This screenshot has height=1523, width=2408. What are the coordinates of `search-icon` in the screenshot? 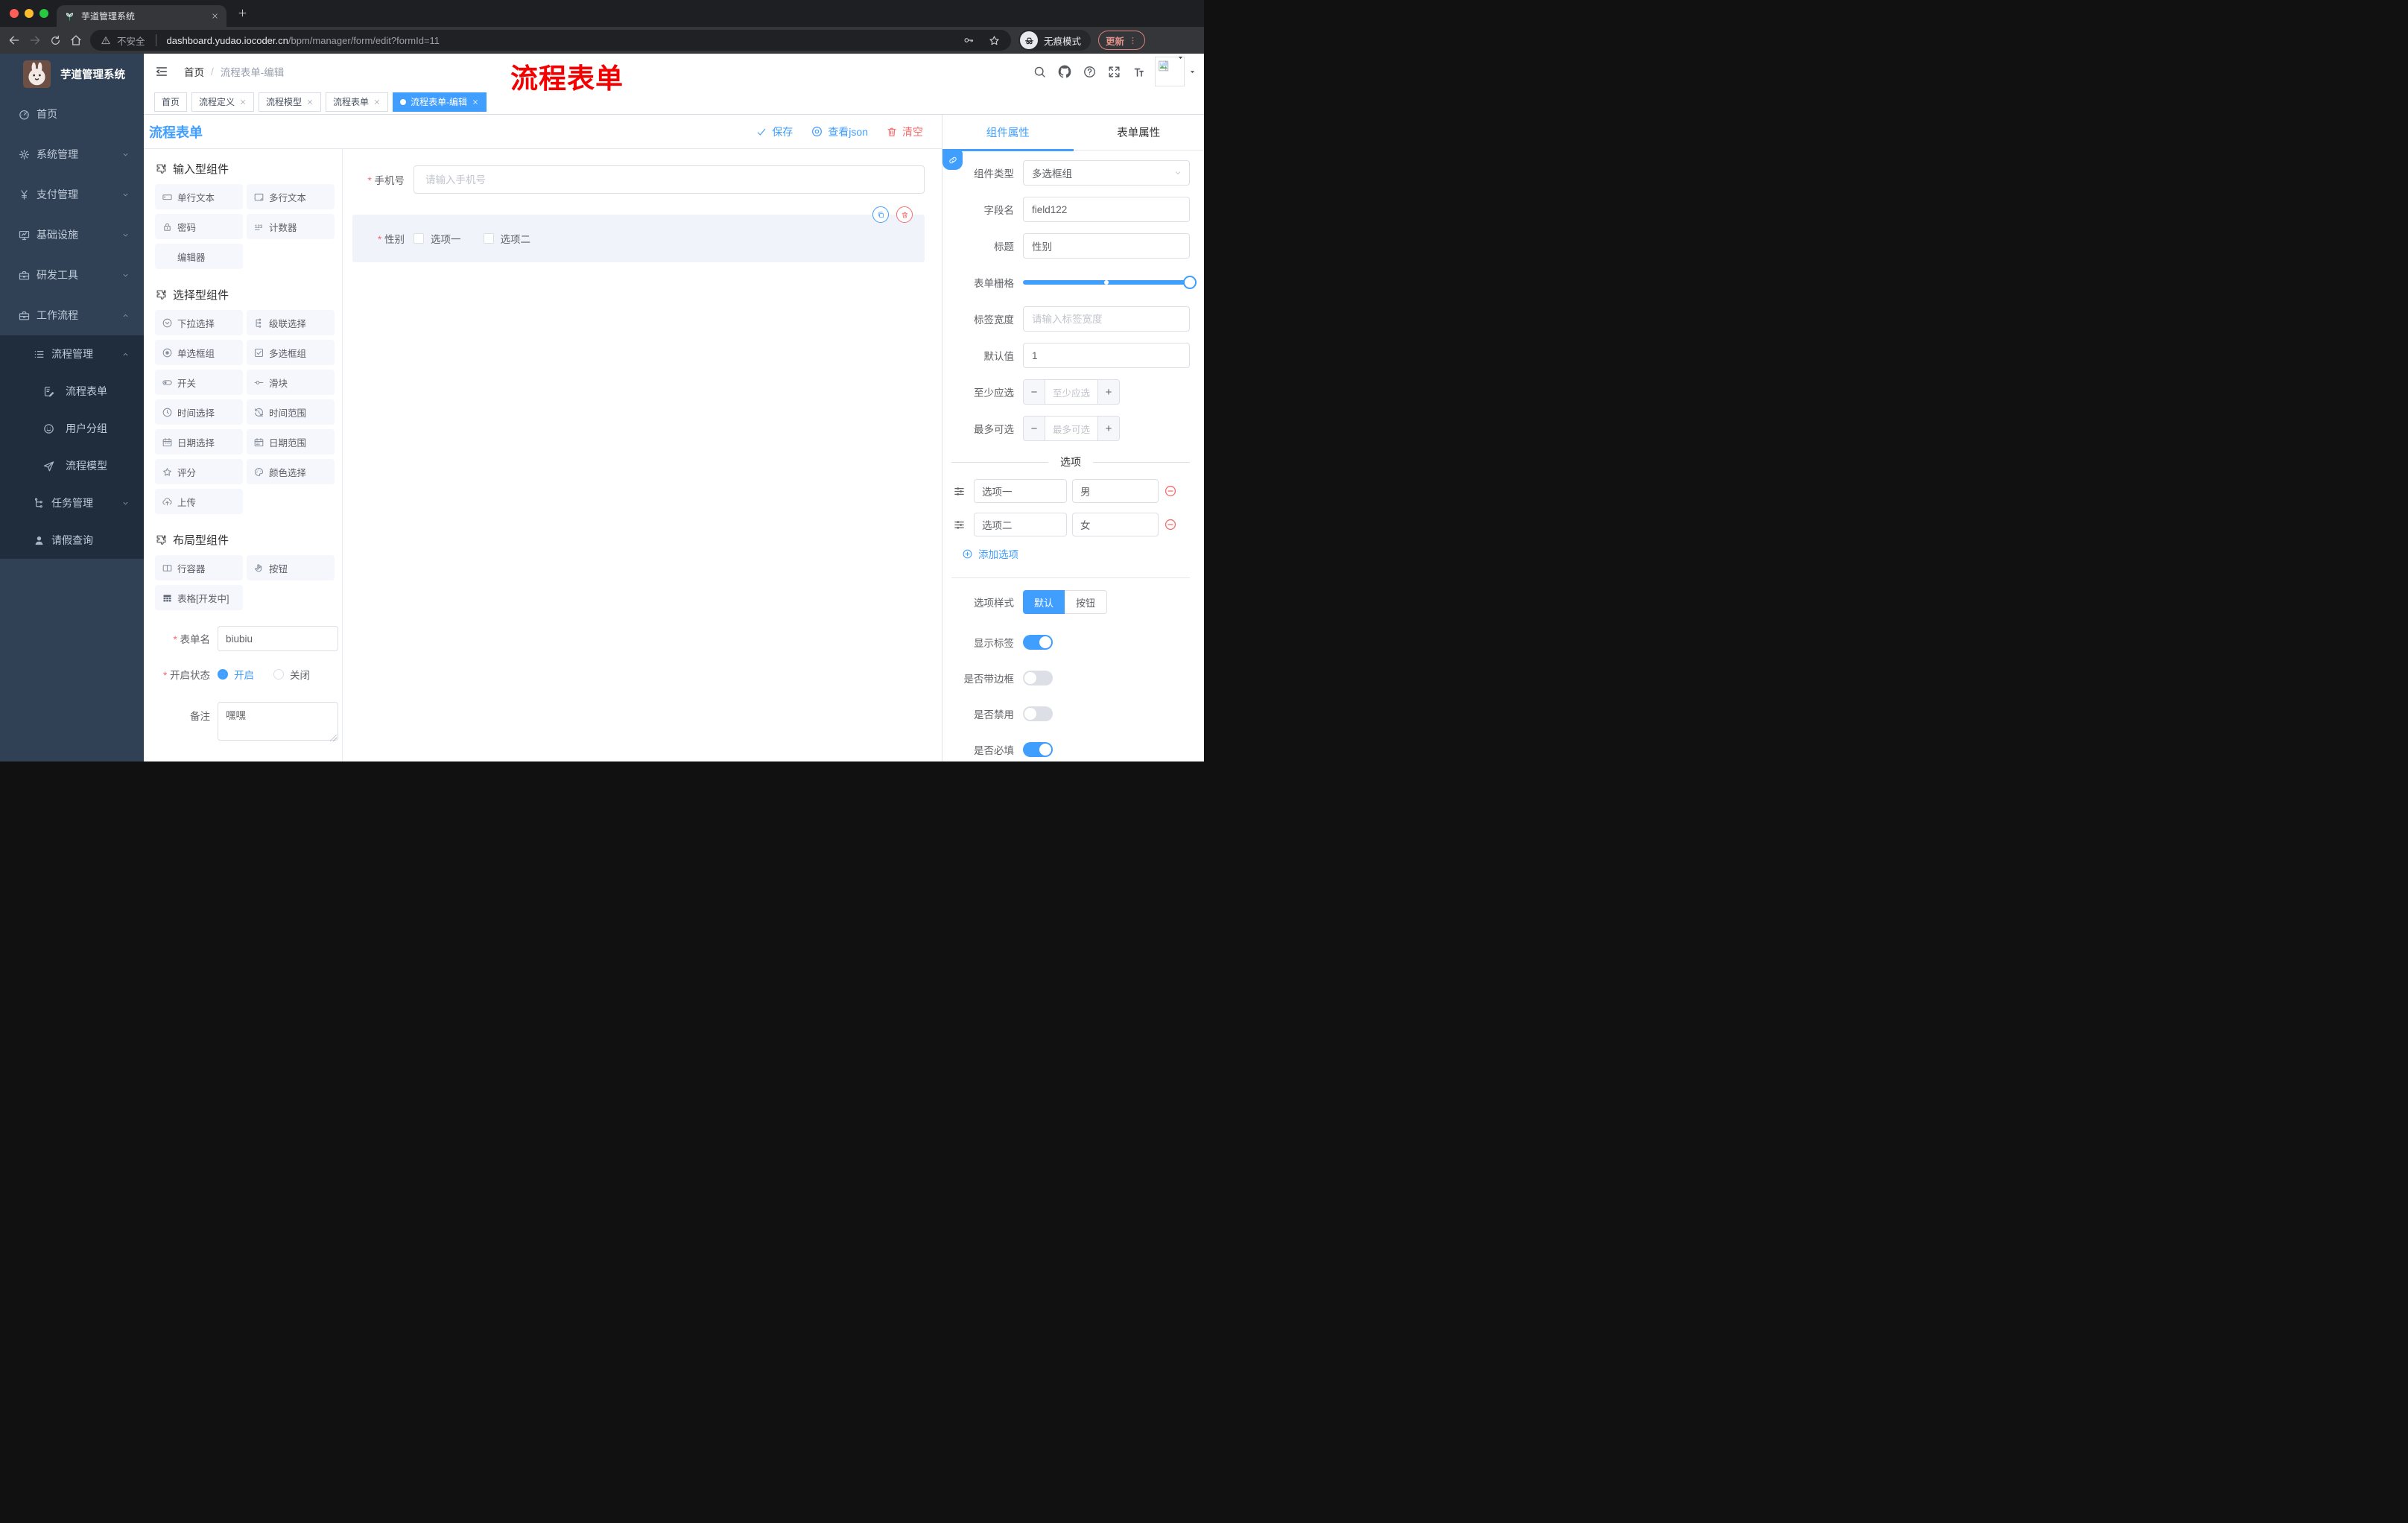 It's located at (1040, 72).